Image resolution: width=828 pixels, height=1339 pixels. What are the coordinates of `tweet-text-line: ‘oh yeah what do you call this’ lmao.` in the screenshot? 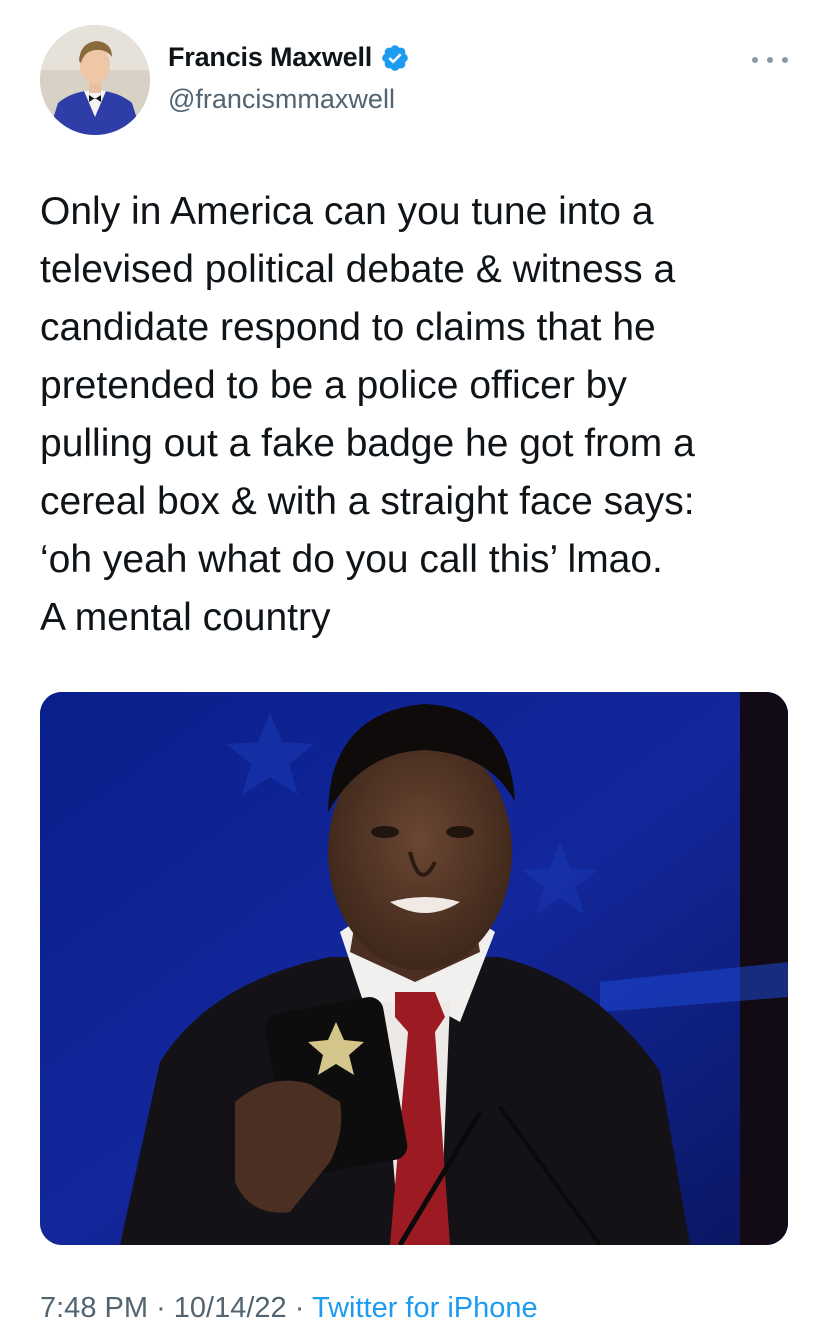 It's located at (351, 559).